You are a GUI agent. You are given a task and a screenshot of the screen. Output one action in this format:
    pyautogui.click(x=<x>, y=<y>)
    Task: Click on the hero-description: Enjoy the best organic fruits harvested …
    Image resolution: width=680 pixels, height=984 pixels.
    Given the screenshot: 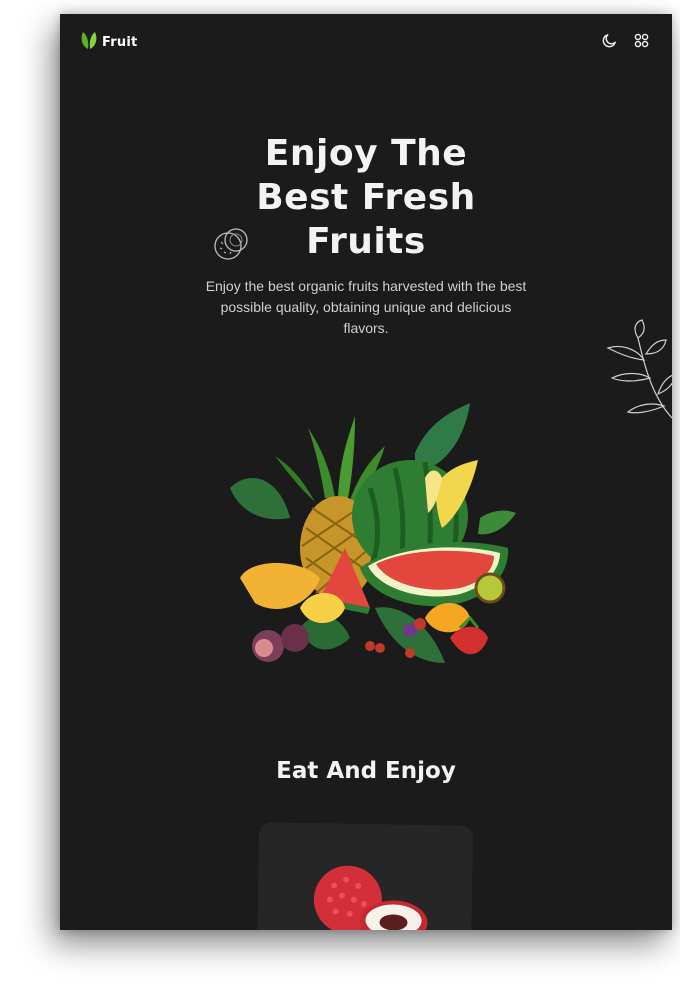 What is the action you would take?
    pyautogui.click(x=366, y=307)
    